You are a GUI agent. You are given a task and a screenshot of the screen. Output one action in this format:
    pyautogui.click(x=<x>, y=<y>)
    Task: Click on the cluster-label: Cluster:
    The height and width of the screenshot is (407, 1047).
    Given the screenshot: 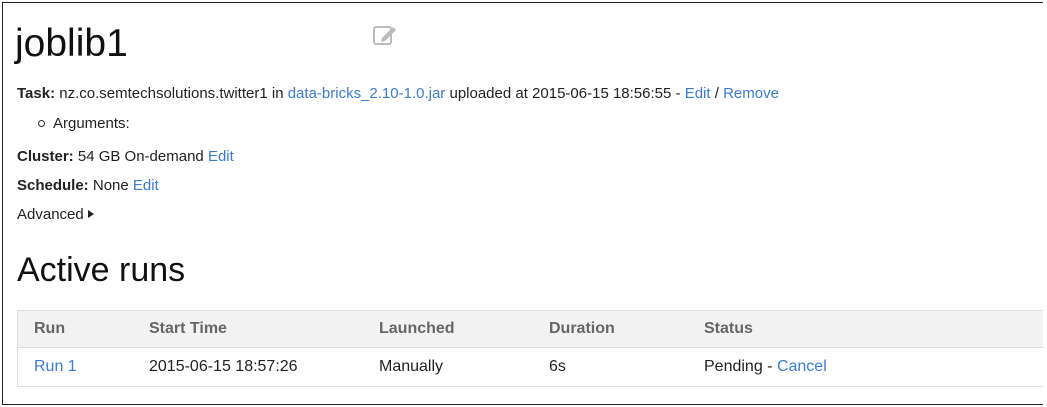 What is the action you would take?
    pyautogui.click(x=45, y=156)
    